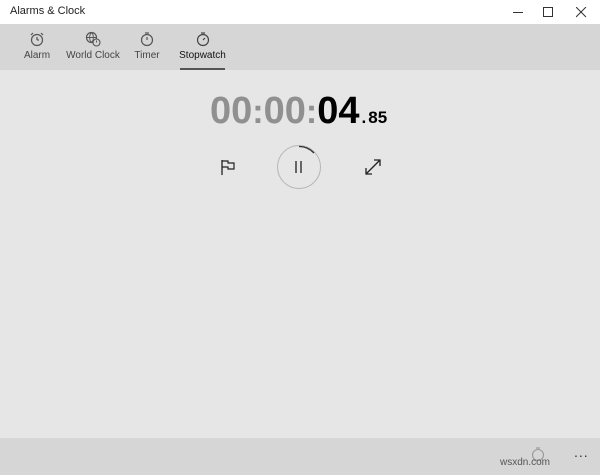 This screenshot has width=600, height=475. I want to click on close-icon, so click(581, 12).